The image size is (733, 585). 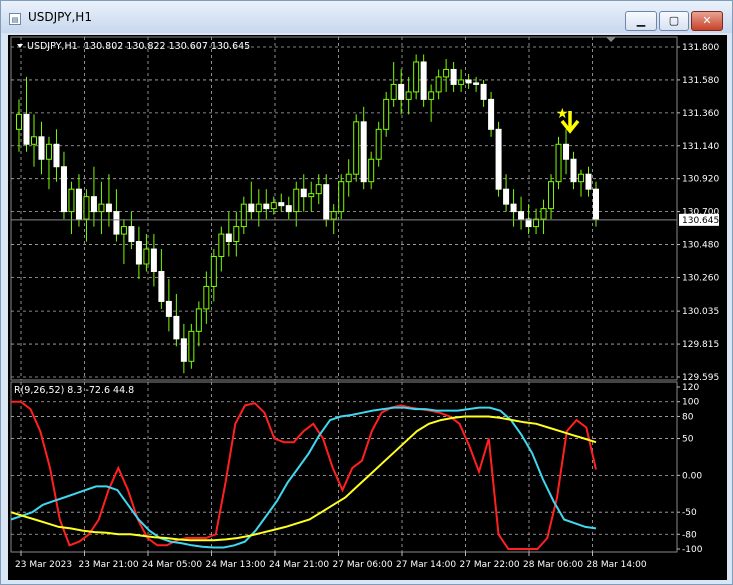 What do you see at coordinates (700, 180) in the screenshot?
I see `price-tick-label: 130.920` at bounding box center [700, 180].